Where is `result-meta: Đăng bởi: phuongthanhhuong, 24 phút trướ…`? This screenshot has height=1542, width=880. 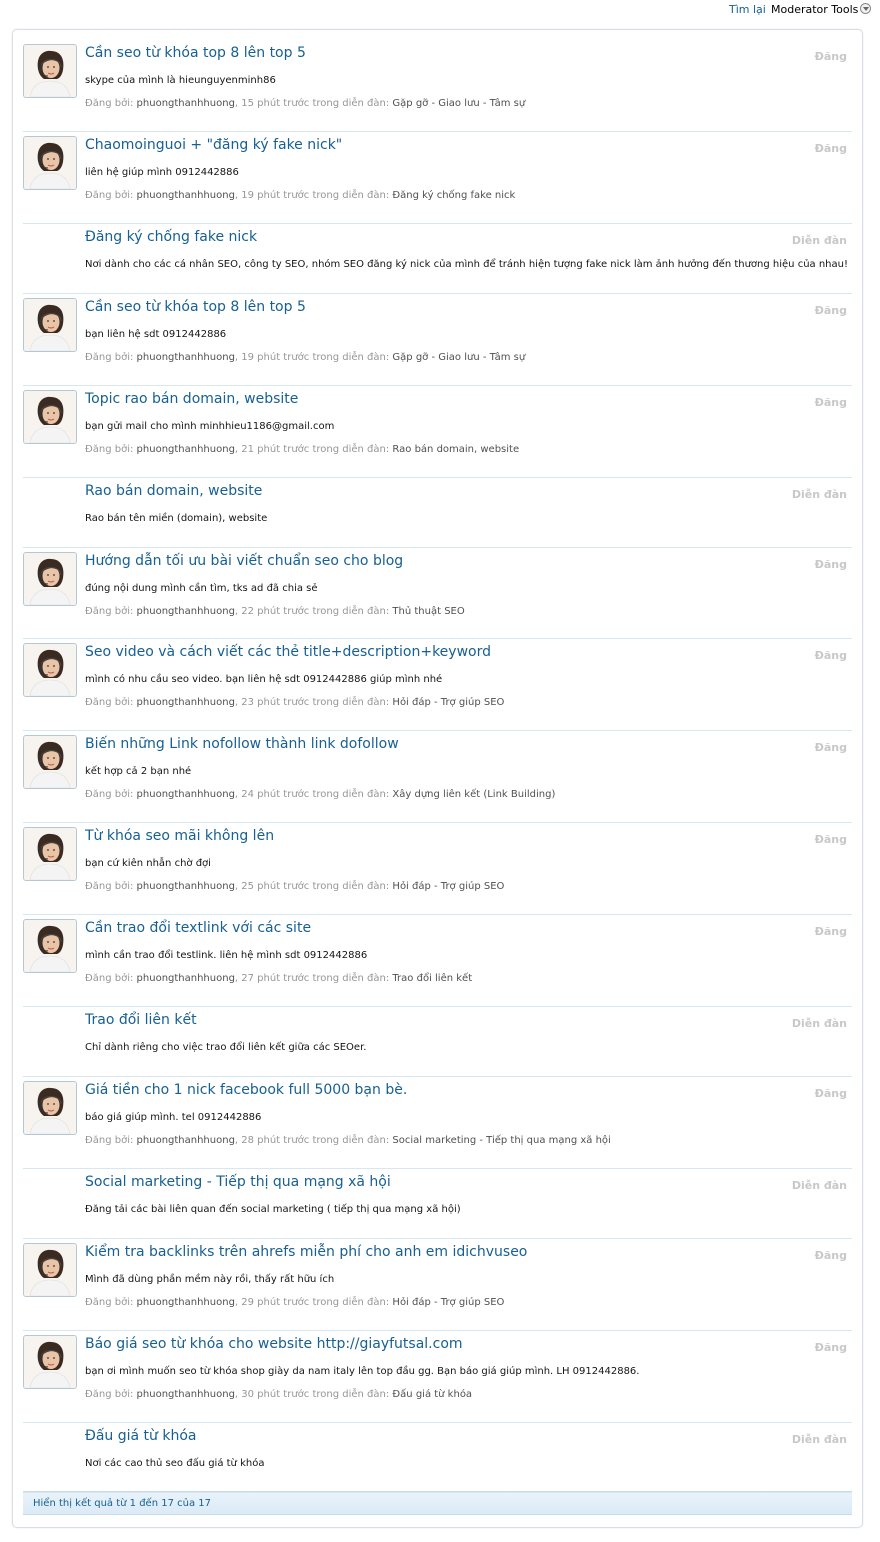
result-meta: Đăng bởi: phuongthanhhuong, 24 phút trướ… is located at coordinates (320, 794).